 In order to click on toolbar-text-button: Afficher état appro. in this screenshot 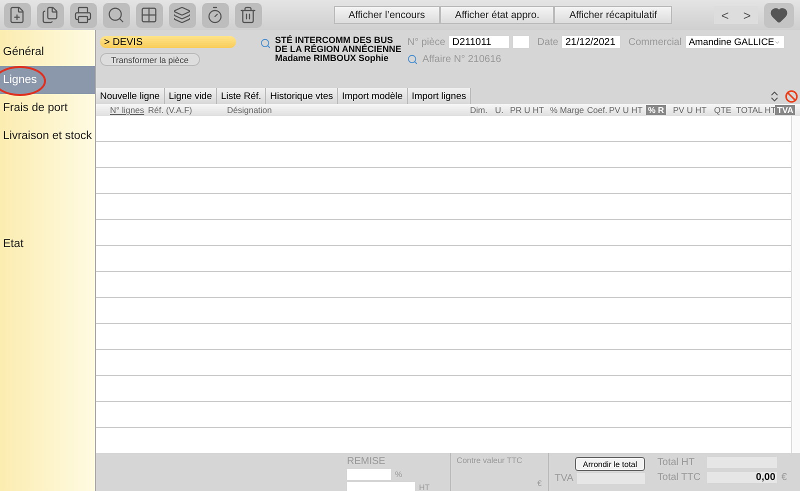, I will do `click(497, 15)`.